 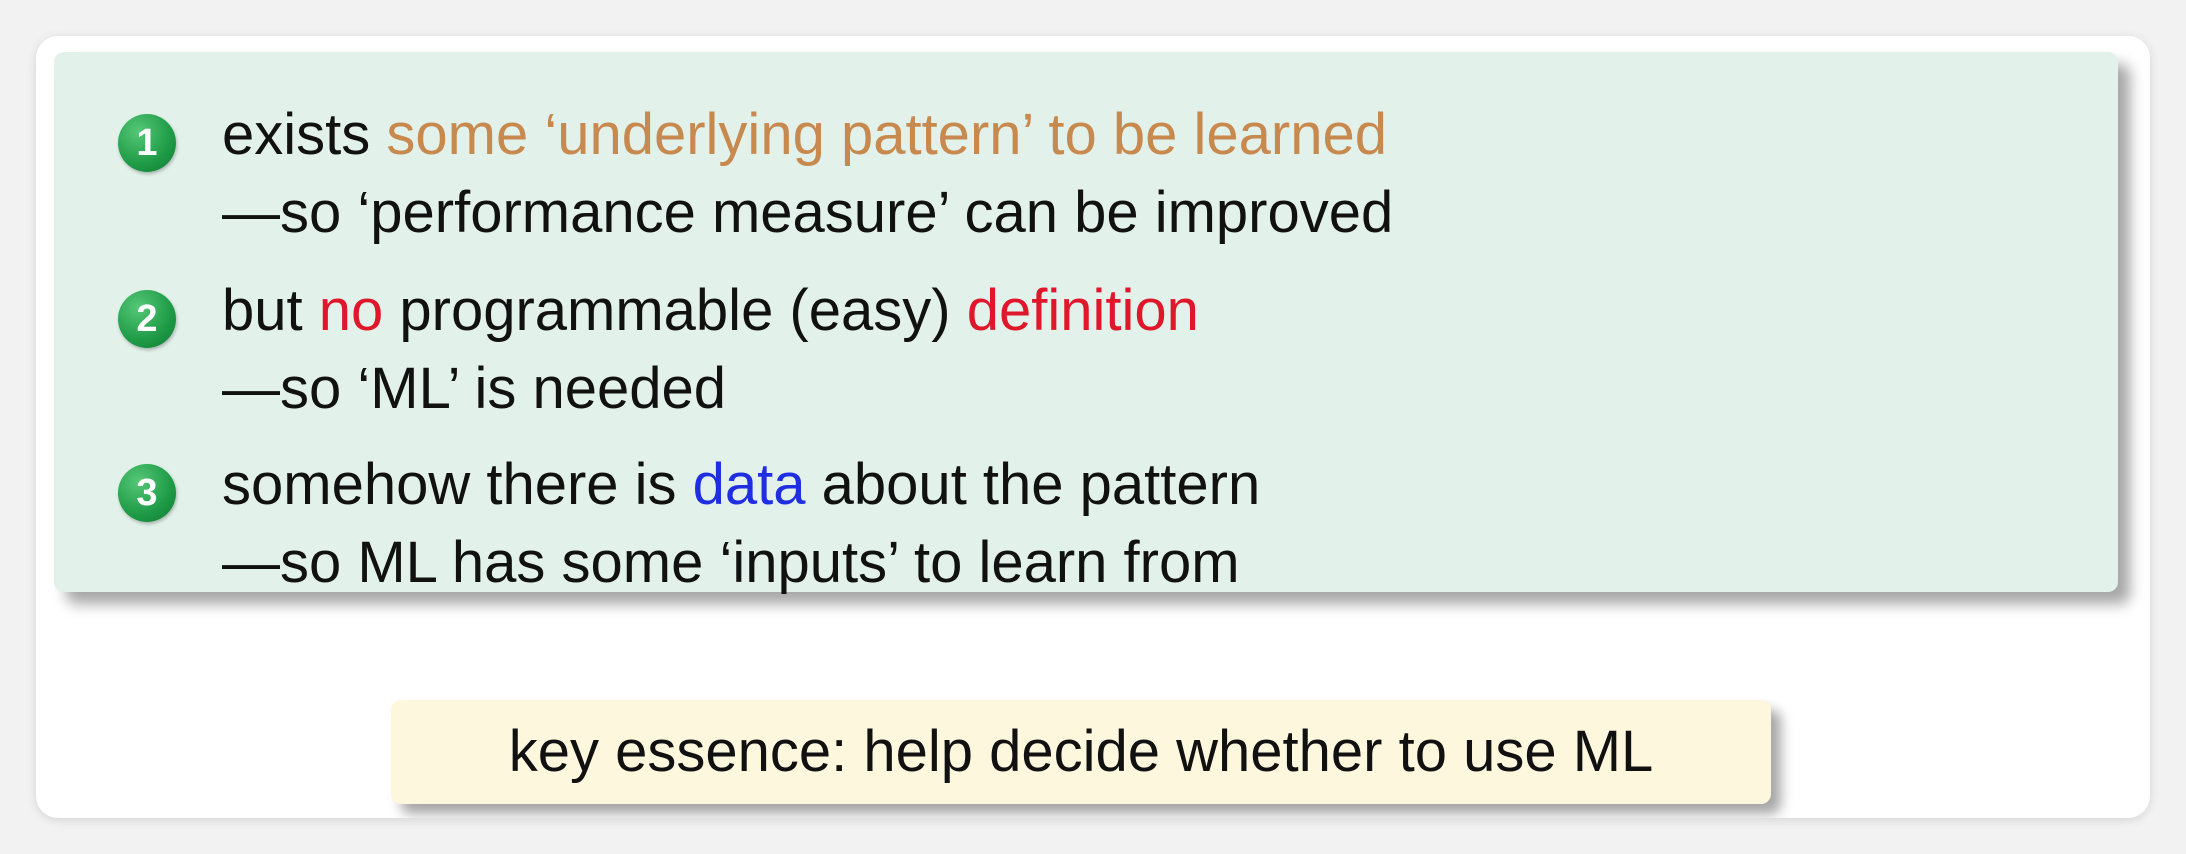 I want to click on condition-2-text-definition: definition, so click(x=1082, y=310).